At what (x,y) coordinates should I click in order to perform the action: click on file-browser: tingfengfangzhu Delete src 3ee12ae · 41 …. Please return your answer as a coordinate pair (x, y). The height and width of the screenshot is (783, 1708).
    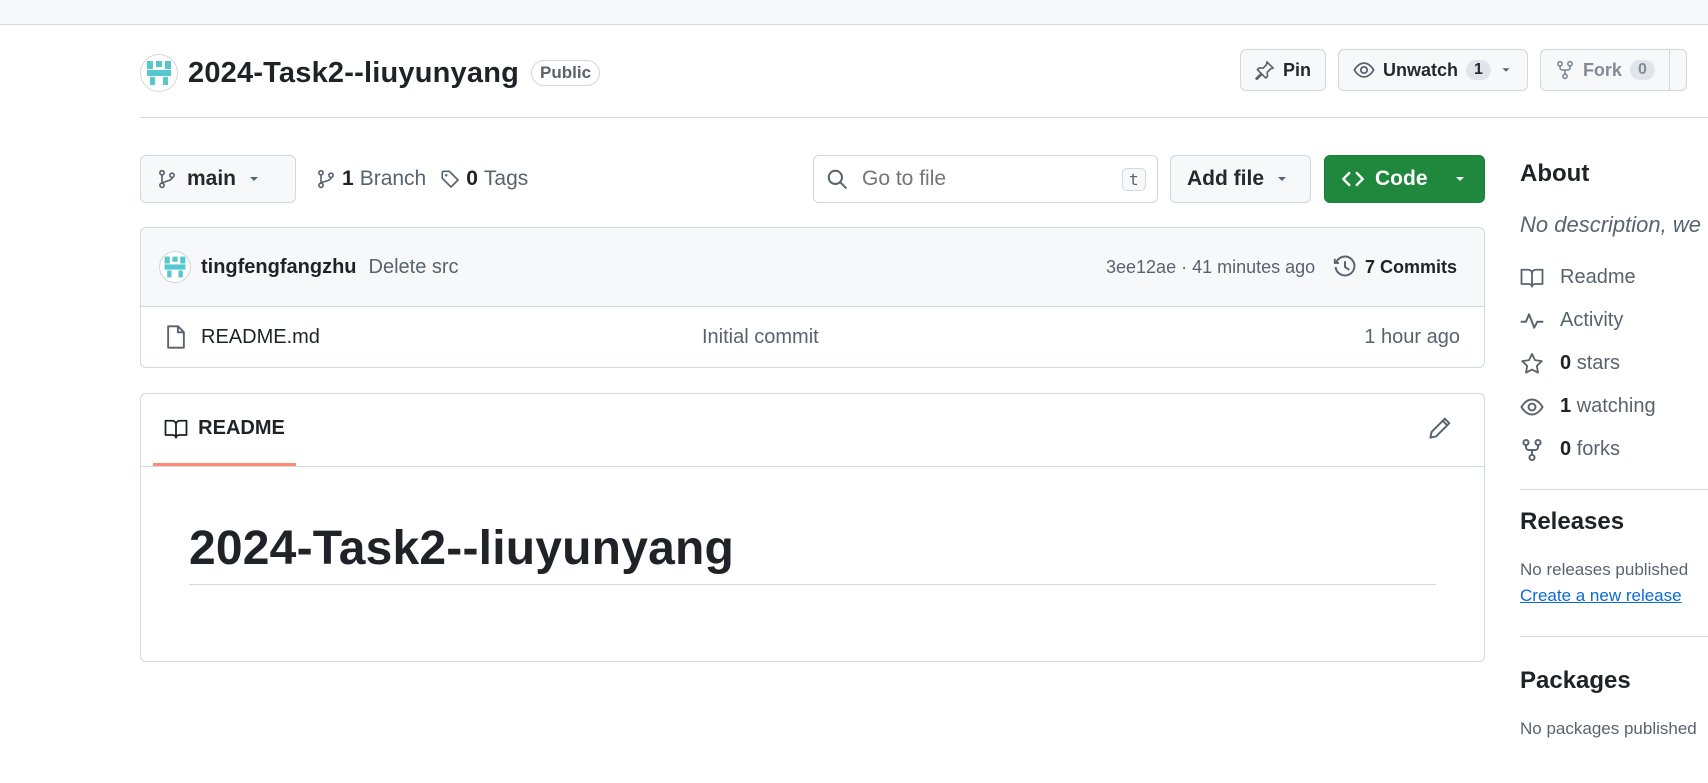
    Looking at the image, I should click on (812, 297).